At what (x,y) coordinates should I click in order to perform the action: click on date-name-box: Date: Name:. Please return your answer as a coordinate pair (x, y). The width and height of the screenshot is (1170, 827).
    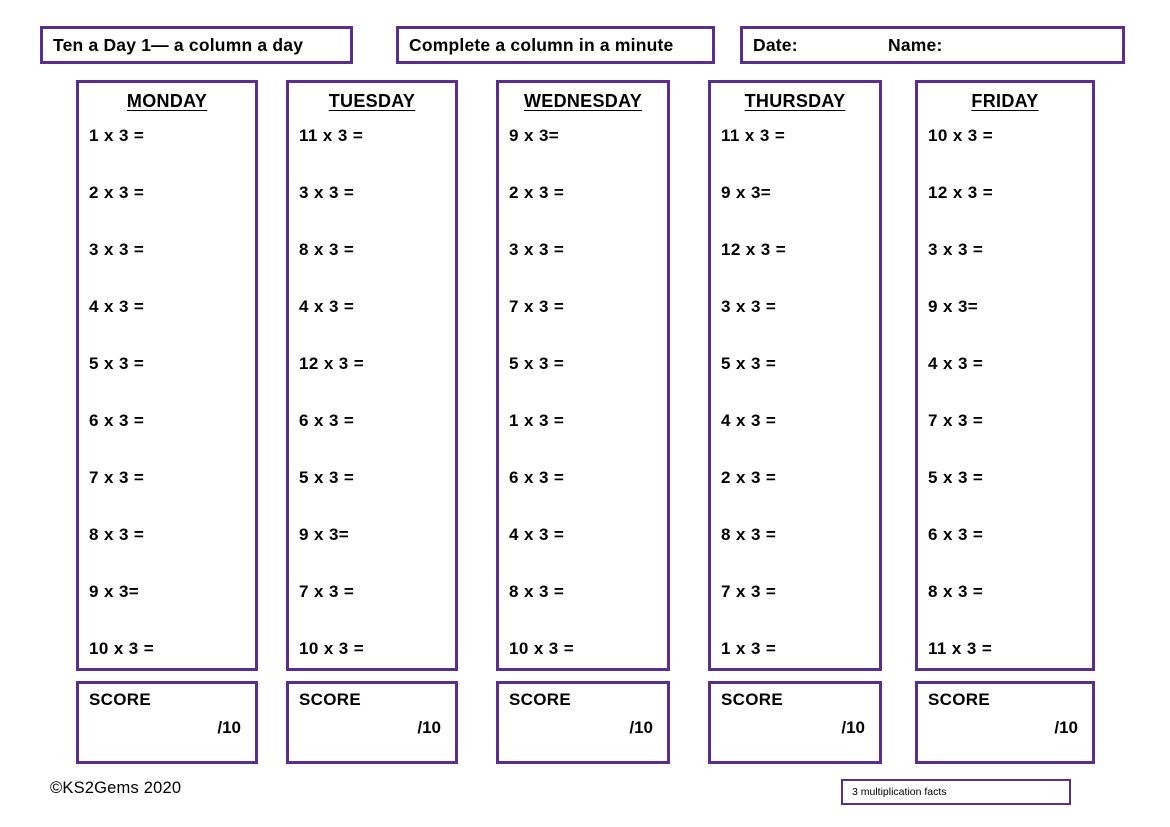
    Looking at the image, I should click on (932, 45).